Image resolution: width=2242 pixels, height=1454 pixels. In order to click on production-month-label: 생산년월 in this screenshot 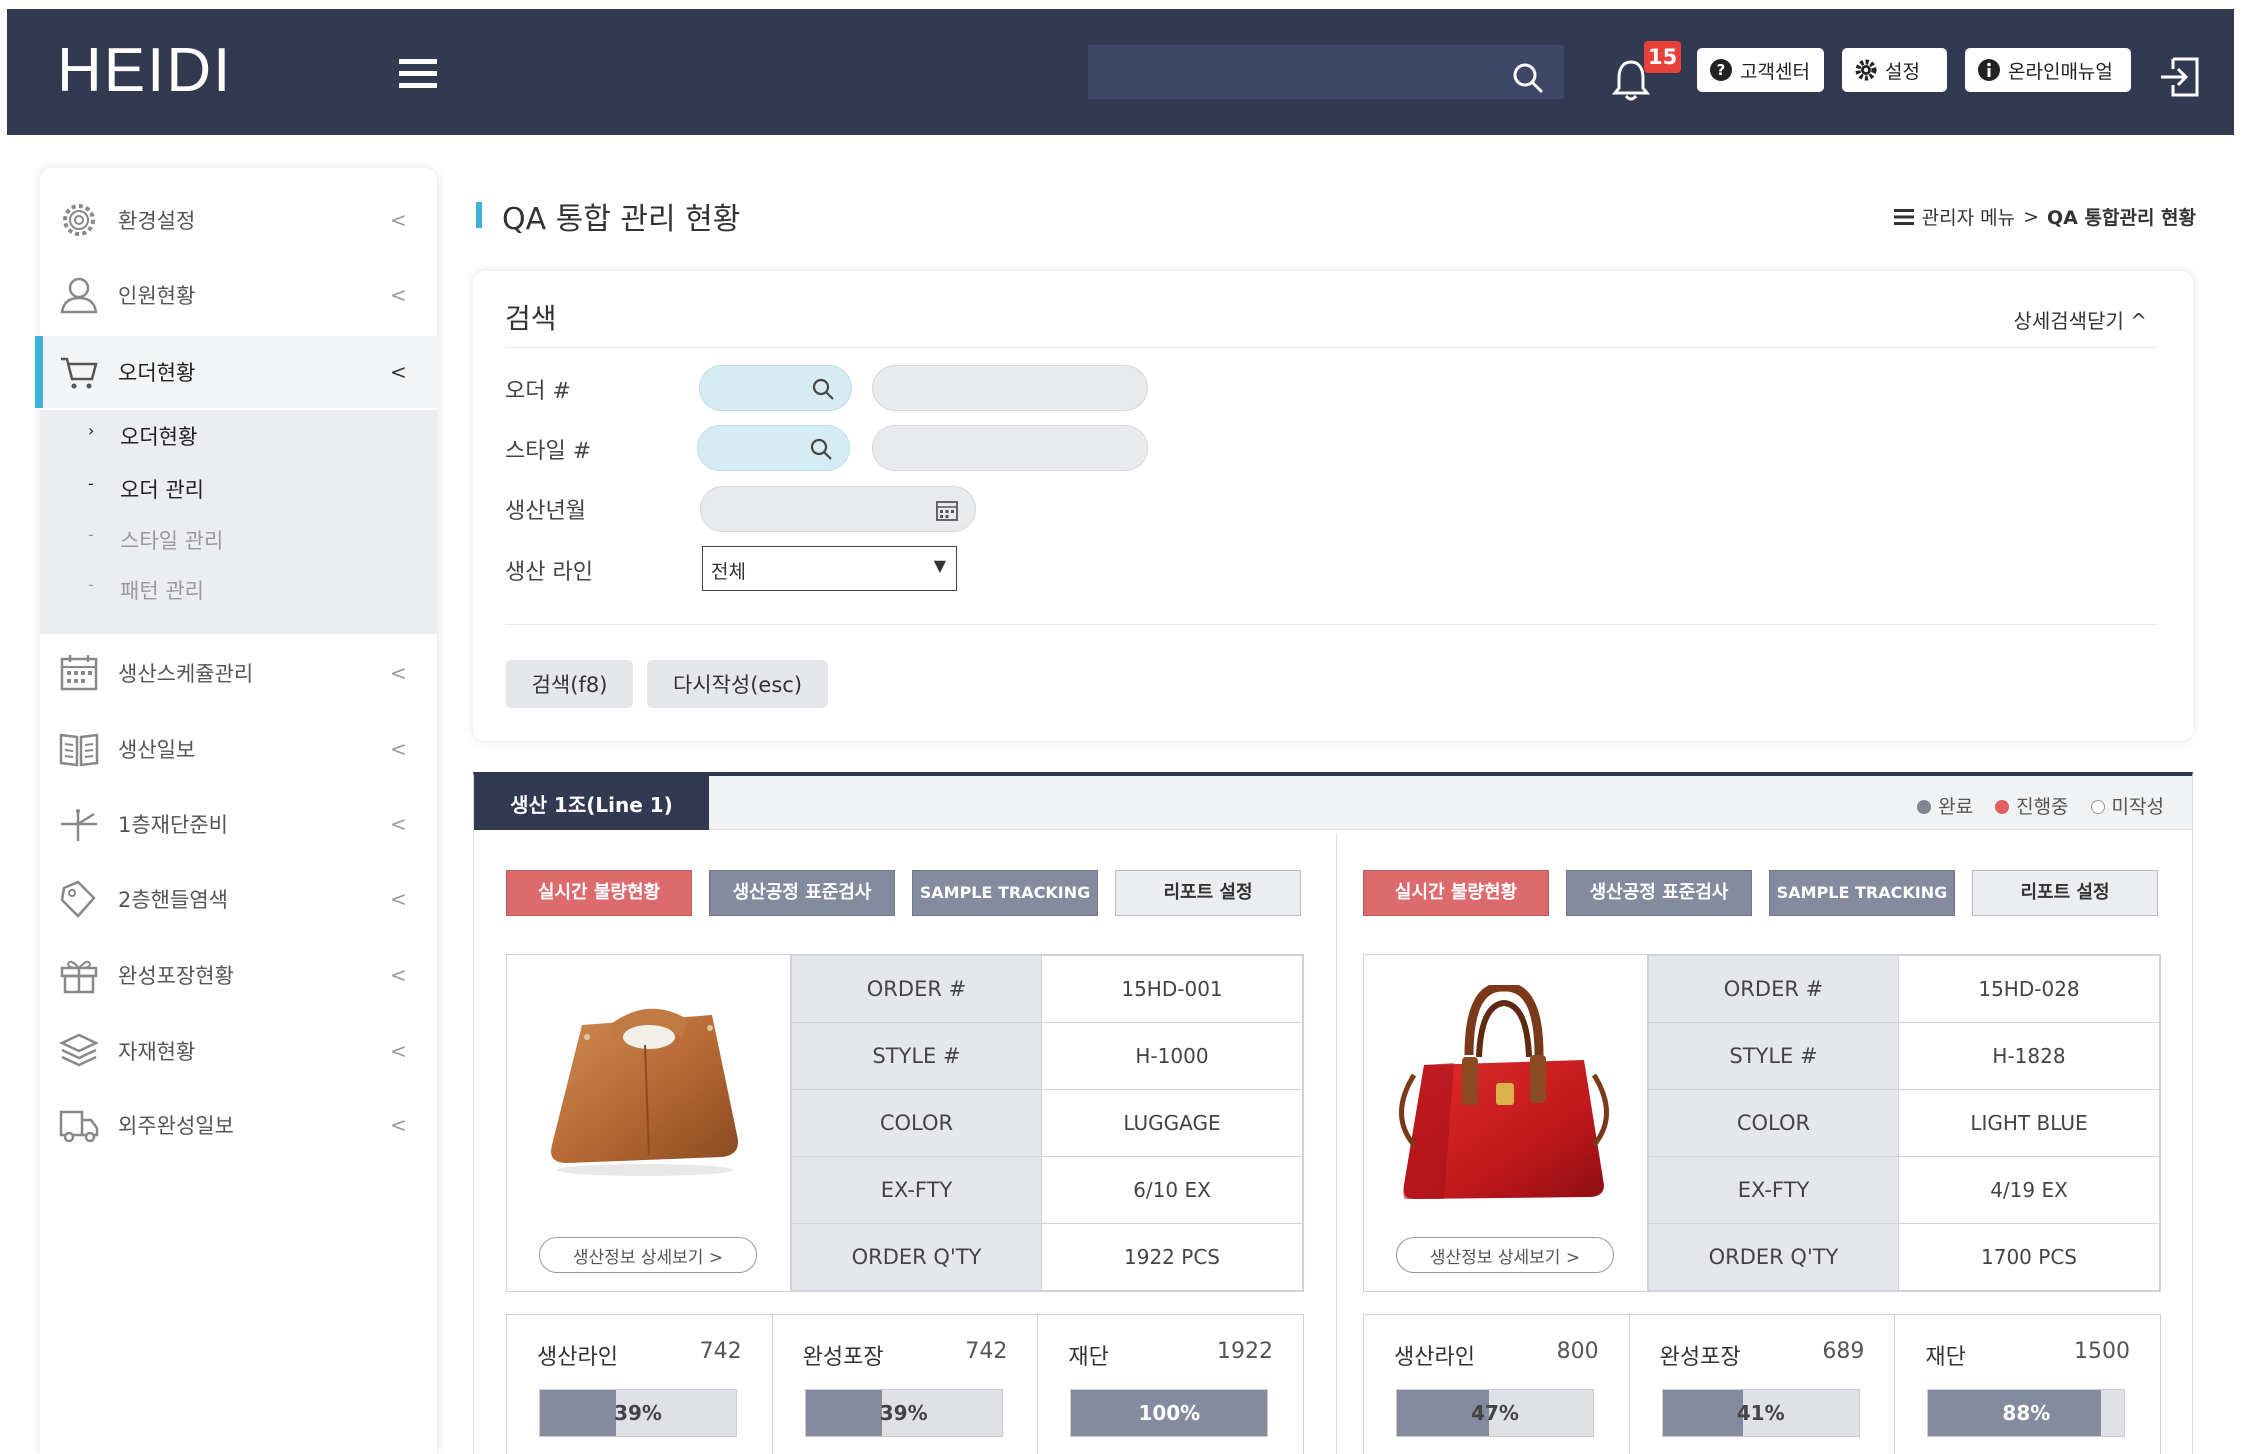, I will do `click(545, 511)`.